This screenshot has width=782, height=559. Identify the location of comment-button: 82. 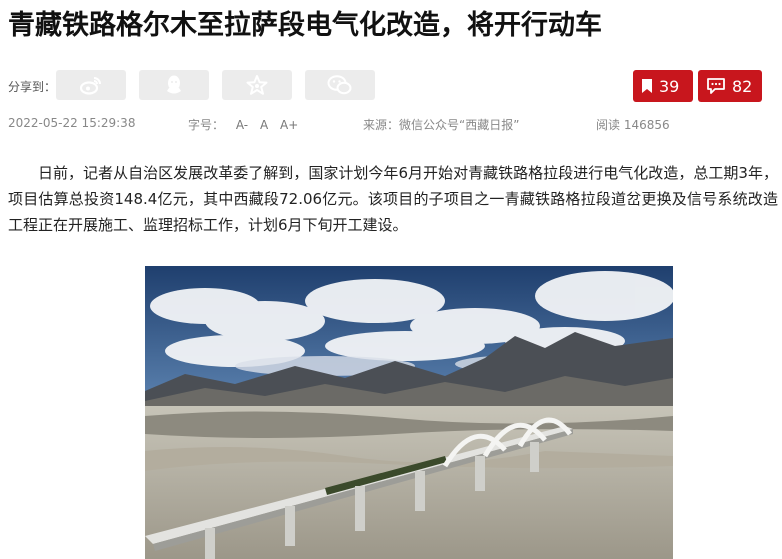
(730, 86).